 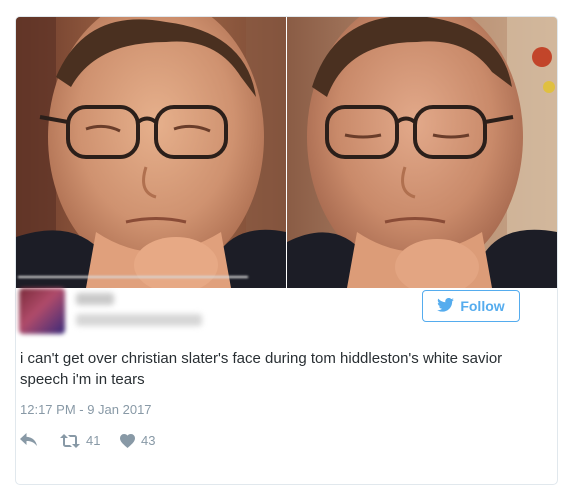 I want to click on reply-button, so click(x=28, y=440).